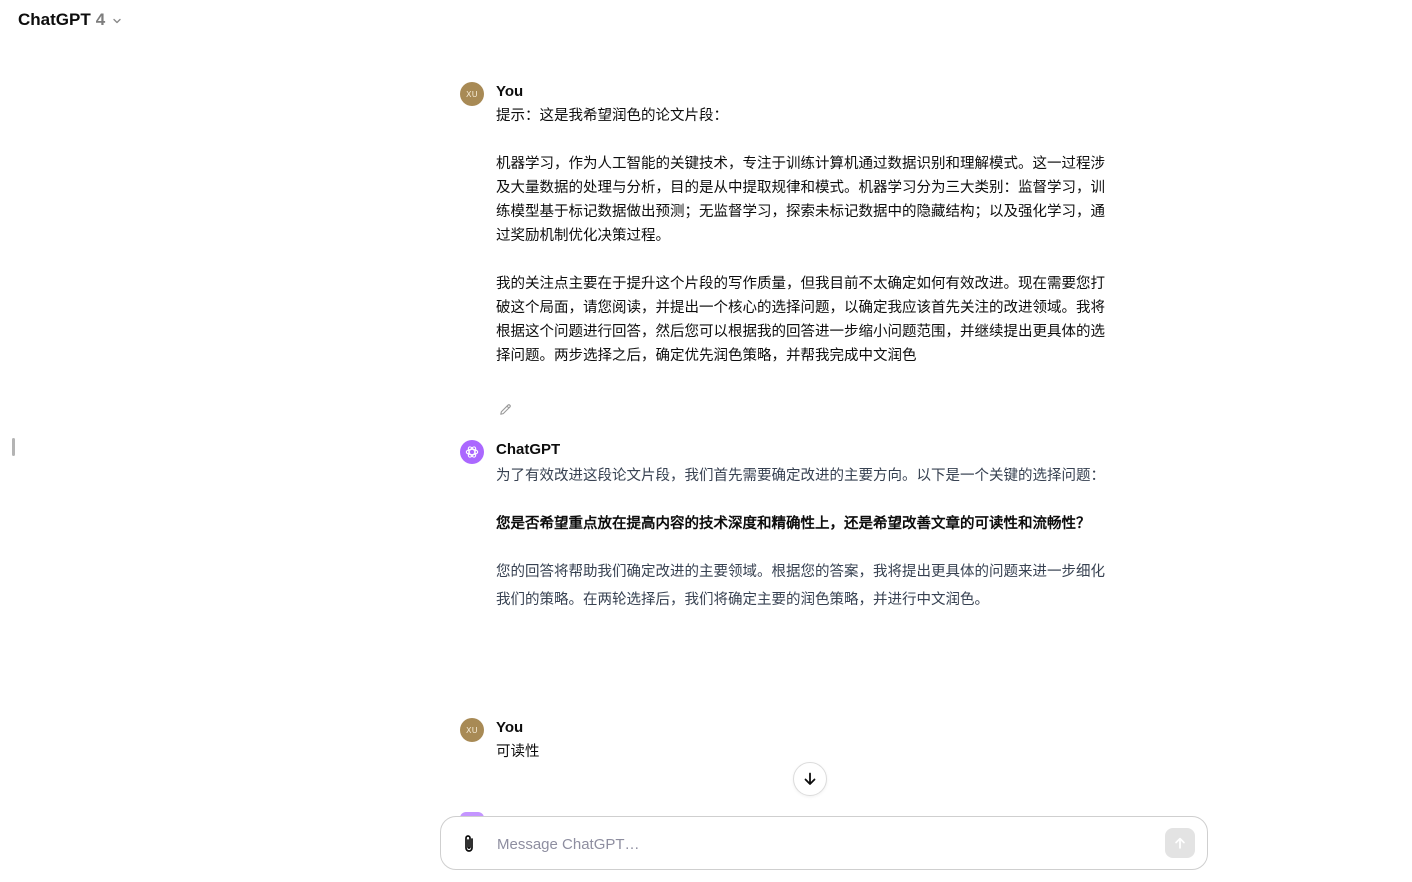 This screenshot has width=1412, height=882. I want to click on paperclip-icon, so click(469, 844).